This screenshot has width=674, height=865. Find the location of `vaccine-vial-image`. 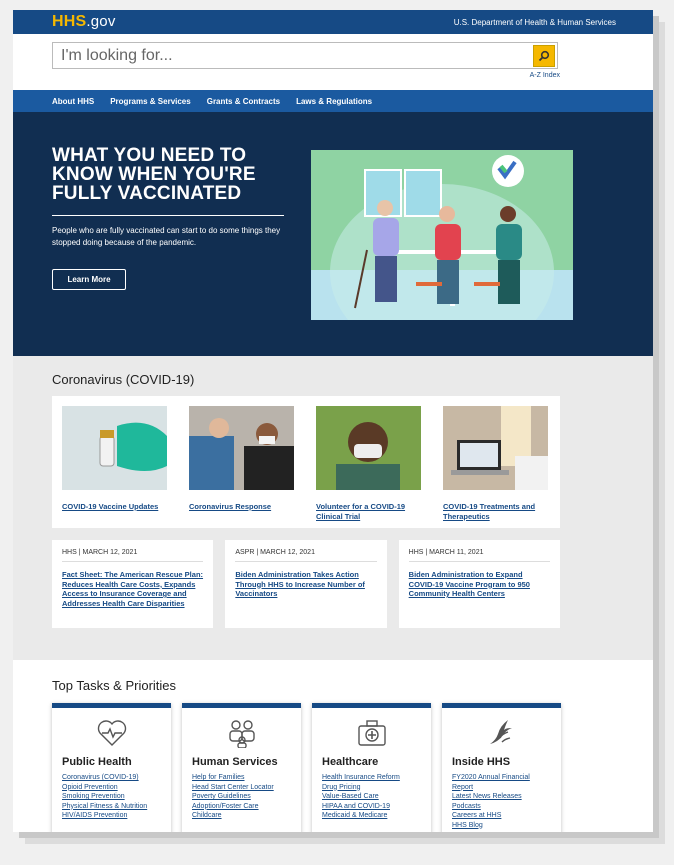

vaccine-vial-image is located at coordinates (114, 448).